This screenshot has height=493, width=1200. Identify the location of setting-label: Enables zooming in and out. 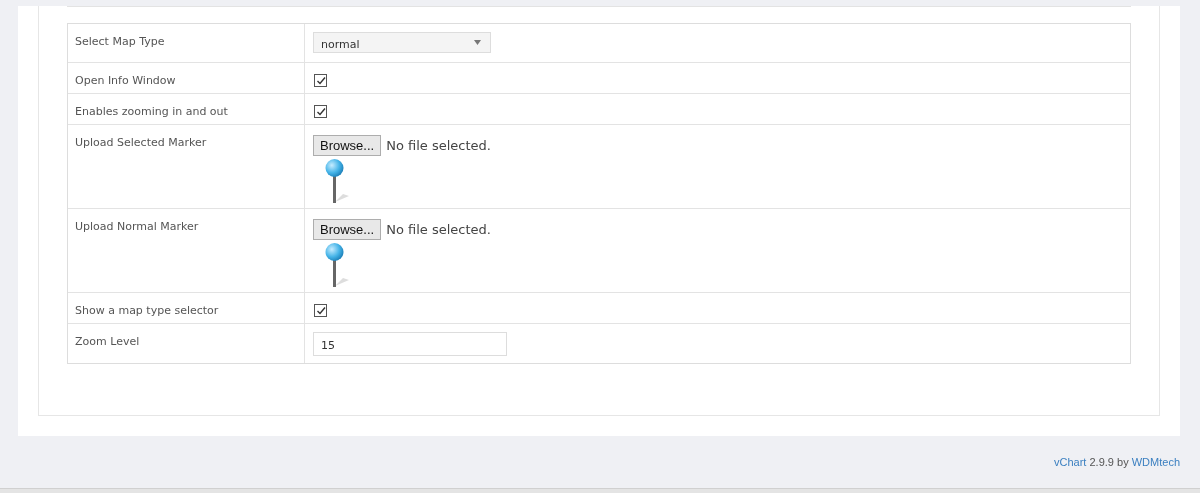
(186, 109).